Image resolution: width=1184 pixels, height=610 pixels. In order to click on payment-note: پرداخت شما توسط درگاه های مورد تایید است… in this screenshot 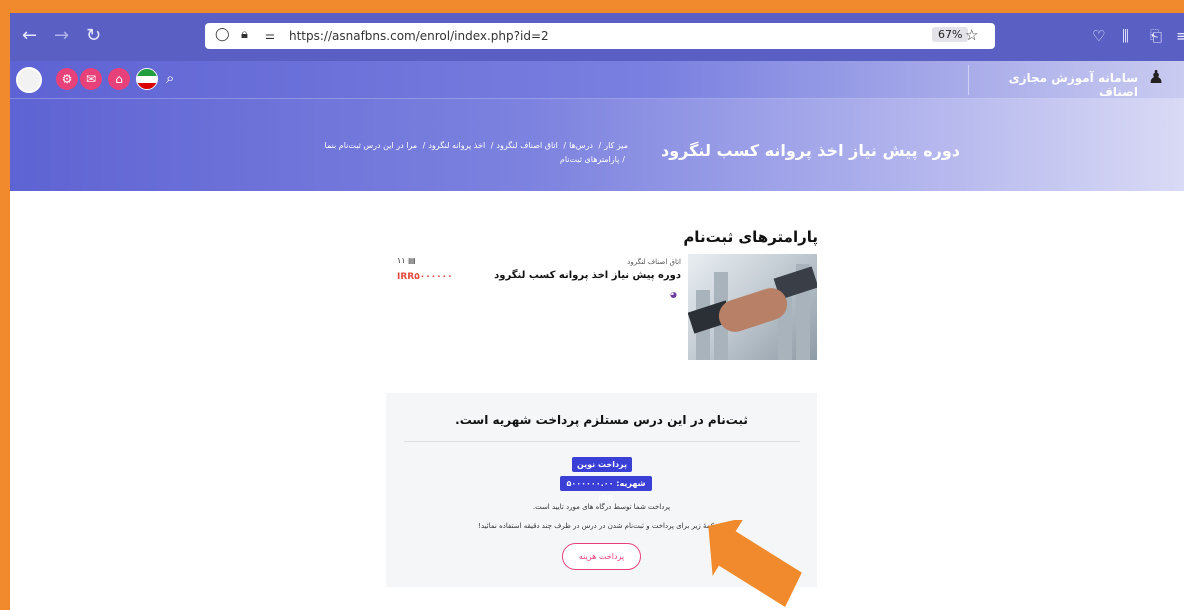, I will do `click(601, 507)`.